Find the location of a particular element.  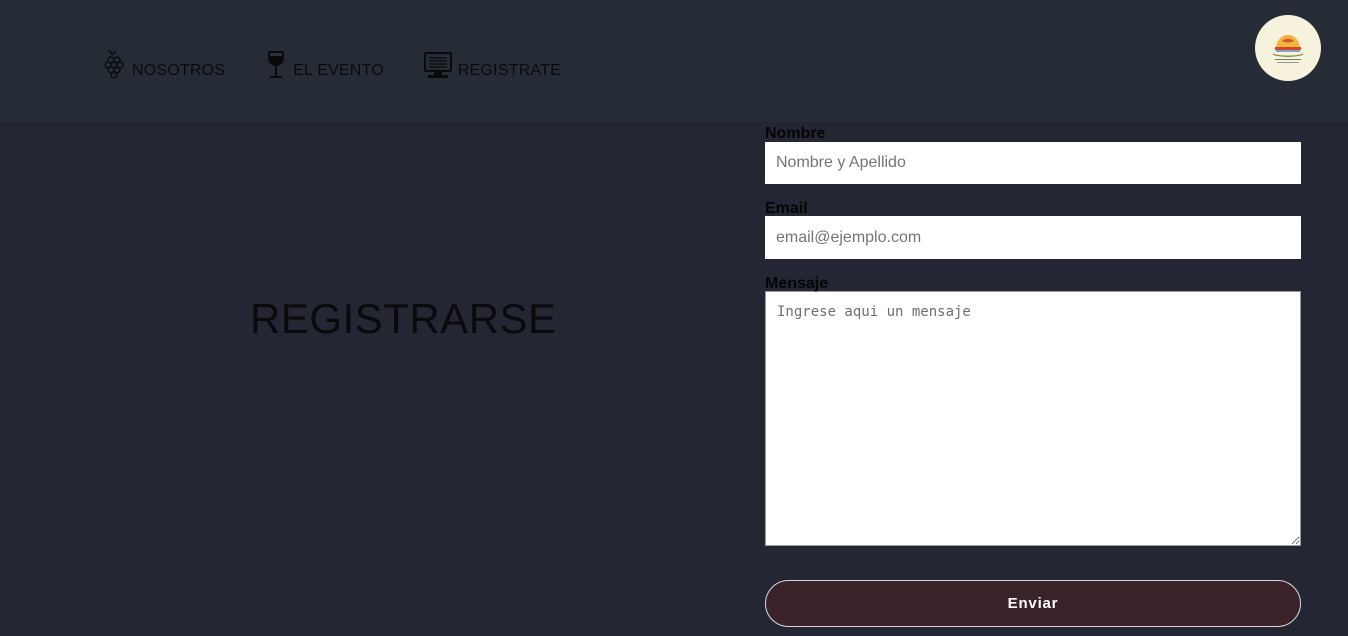

page-title: REGISTRARSE is located at coordinates (403, 318).